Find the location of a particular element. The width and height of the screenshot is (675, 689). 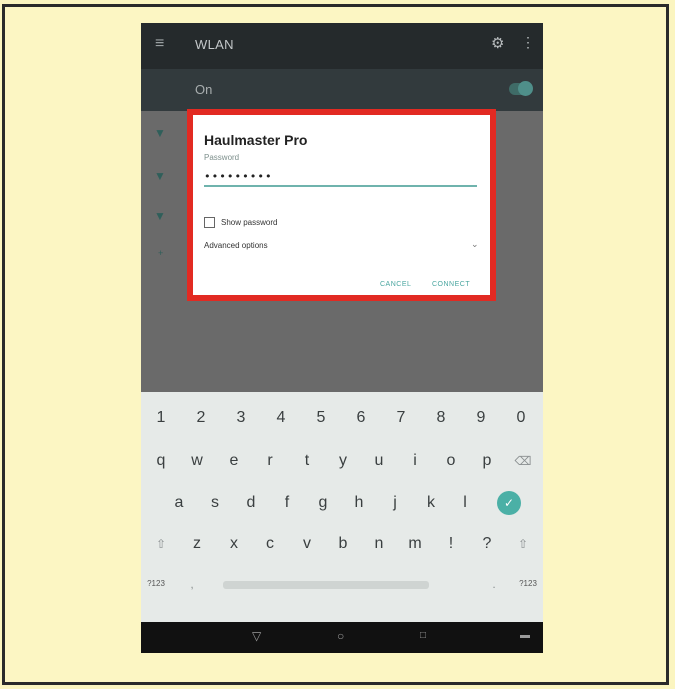

key: 1 is located at coordinates (161, 418).